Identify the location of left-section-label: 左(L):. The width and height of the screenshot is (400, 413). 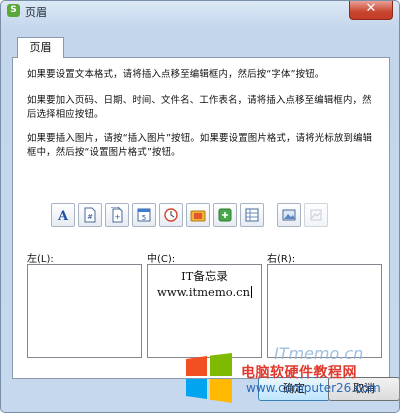
(40, 259).